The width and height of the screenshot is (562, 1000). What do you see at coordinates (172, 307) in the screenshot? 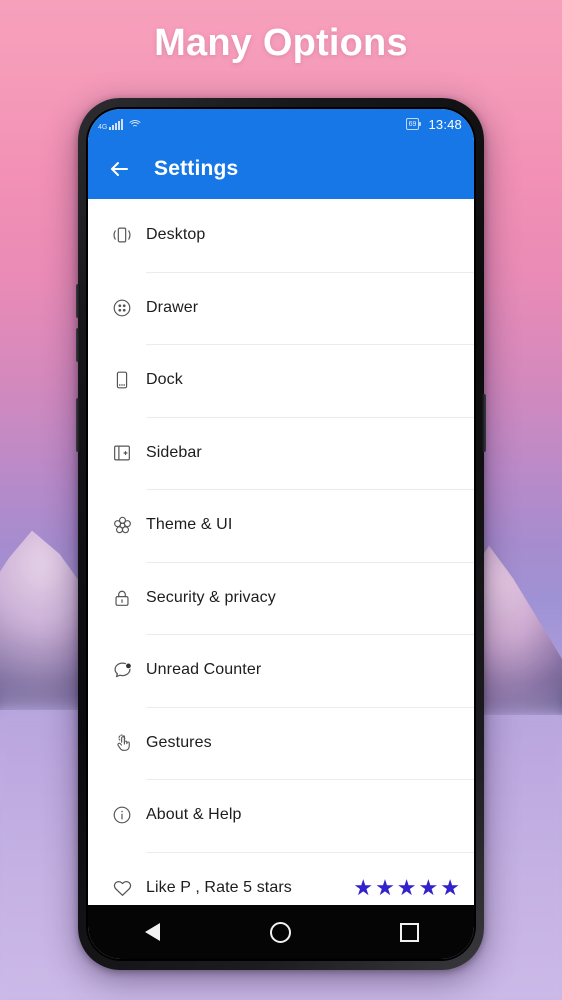
I see `list-item-label: Drawer` at bounding box center [172, 307].